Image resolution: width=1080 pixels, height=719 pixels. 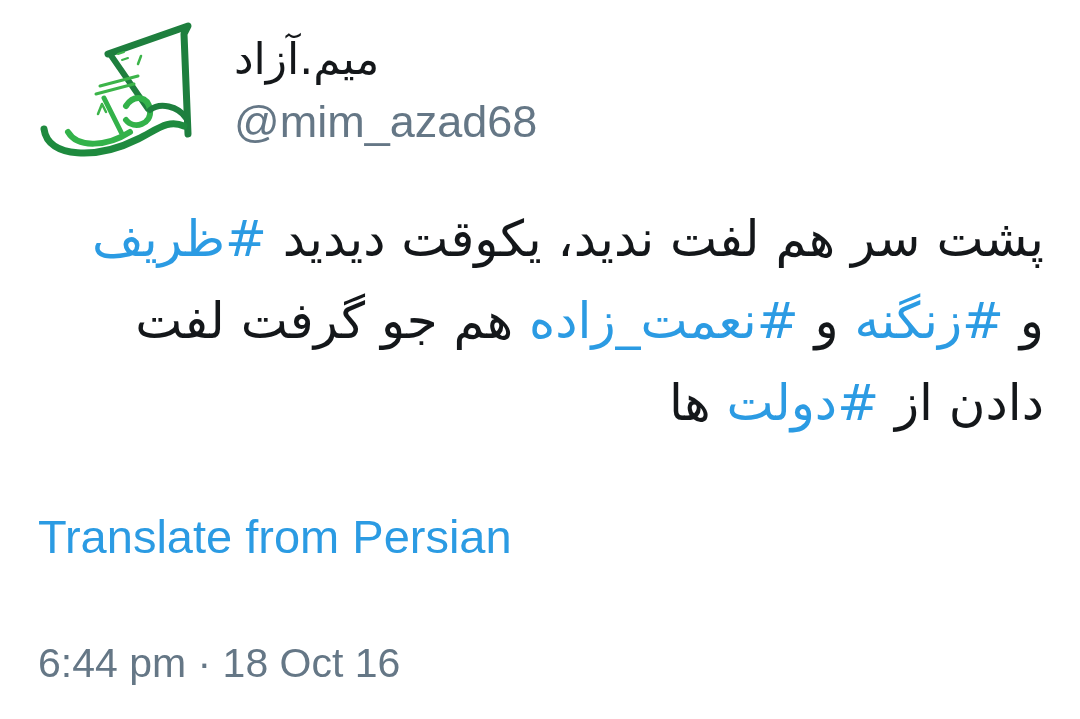 What do you see at coordinates (386, 122) in the screenshot?
I see `author-handle: @mim_azad68` at bounding box center [386, 122].